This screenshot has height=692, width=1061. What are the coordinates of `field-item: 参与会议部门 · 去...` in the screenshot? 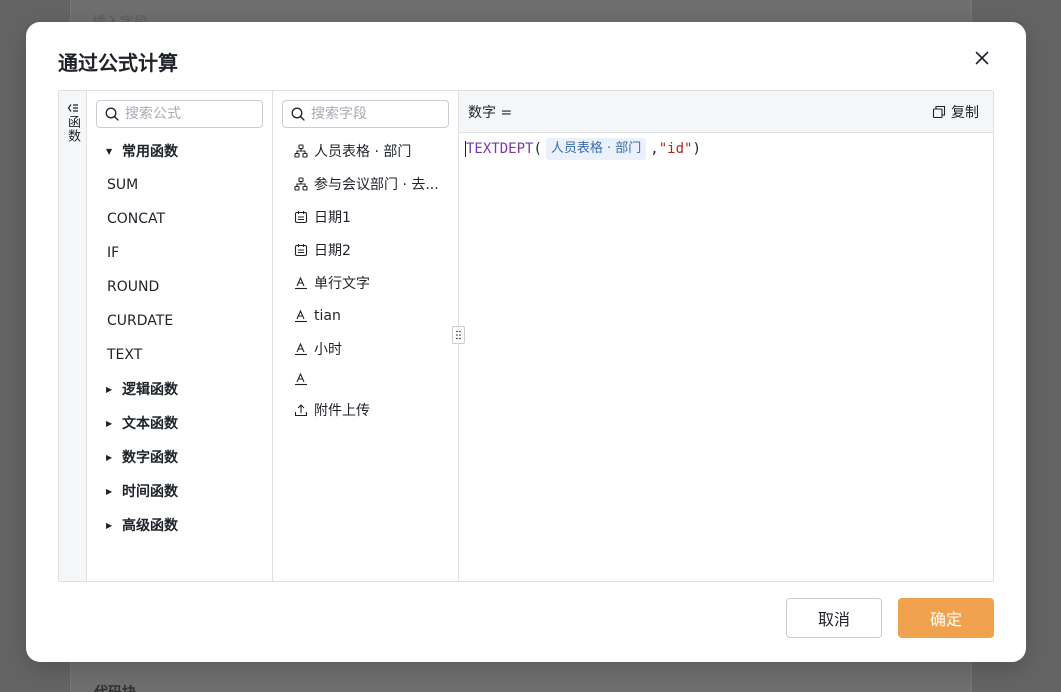 It's located at (365, 183).